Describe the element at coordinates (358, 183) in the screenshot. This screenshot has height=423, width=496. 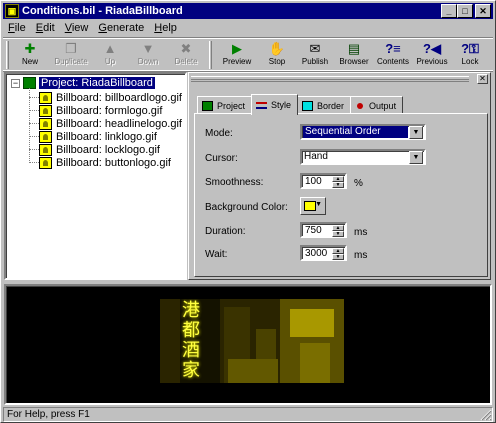
I see `smoothness-unit: %` at that location.